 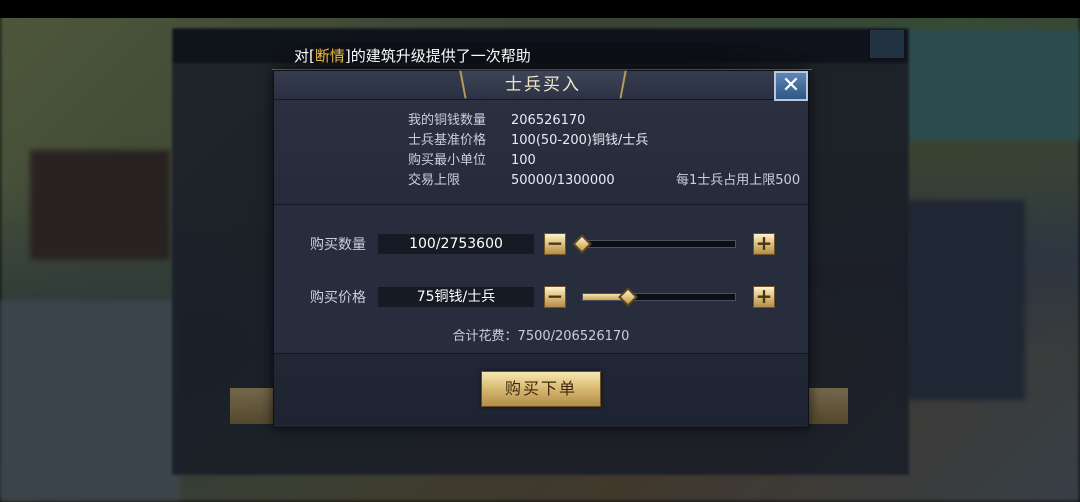 I want to click on info-label: 交易上限, so click(x=434, y=180).